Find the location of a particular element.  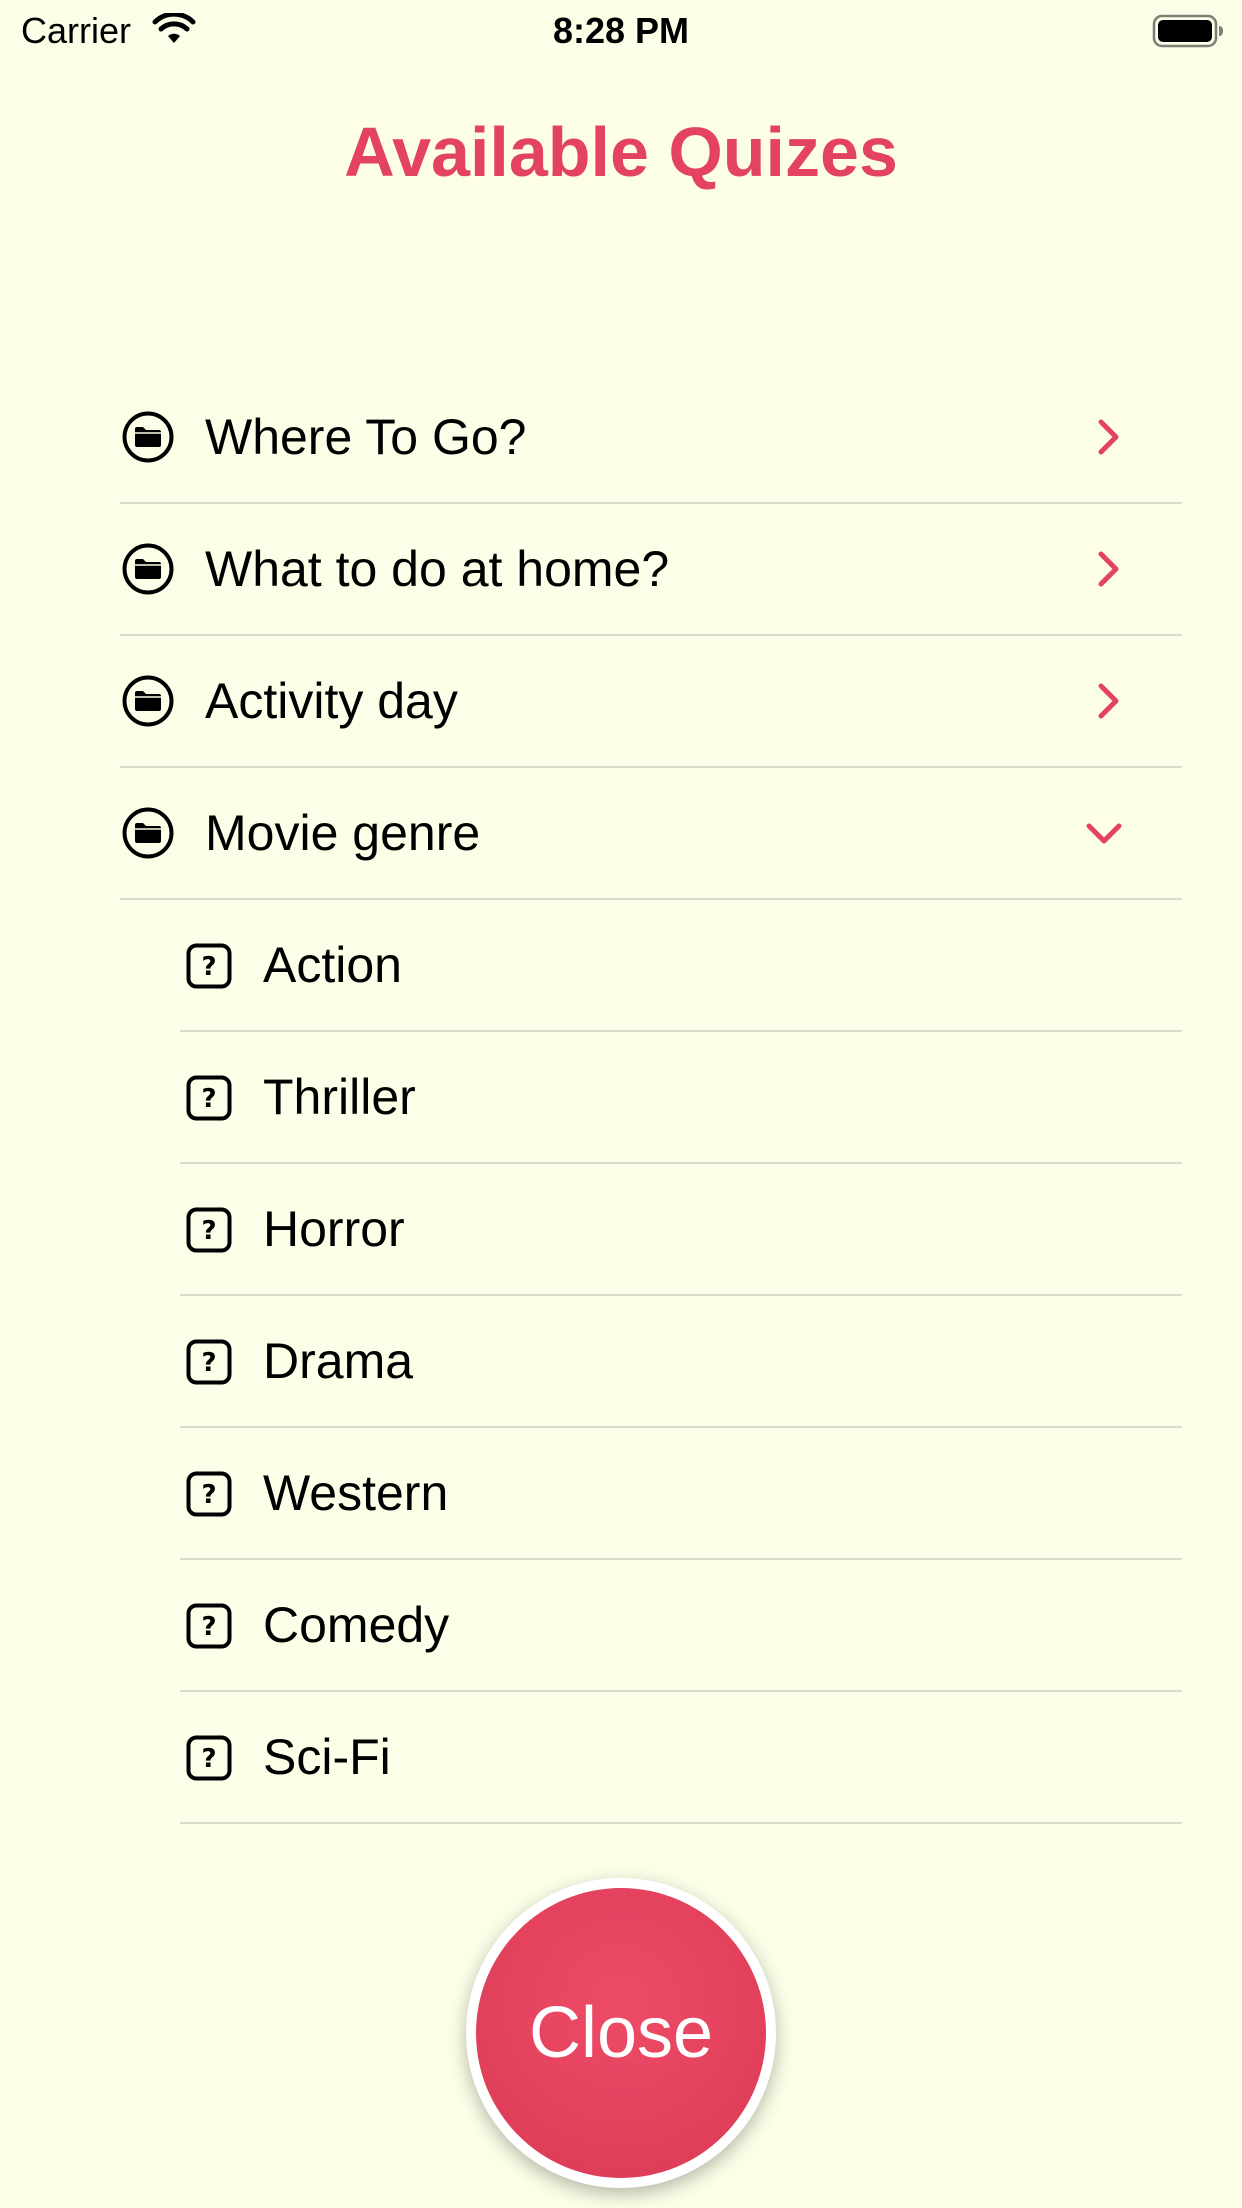

category-row-where-to-go: Where To Go? is located at coordinates (651, 438).